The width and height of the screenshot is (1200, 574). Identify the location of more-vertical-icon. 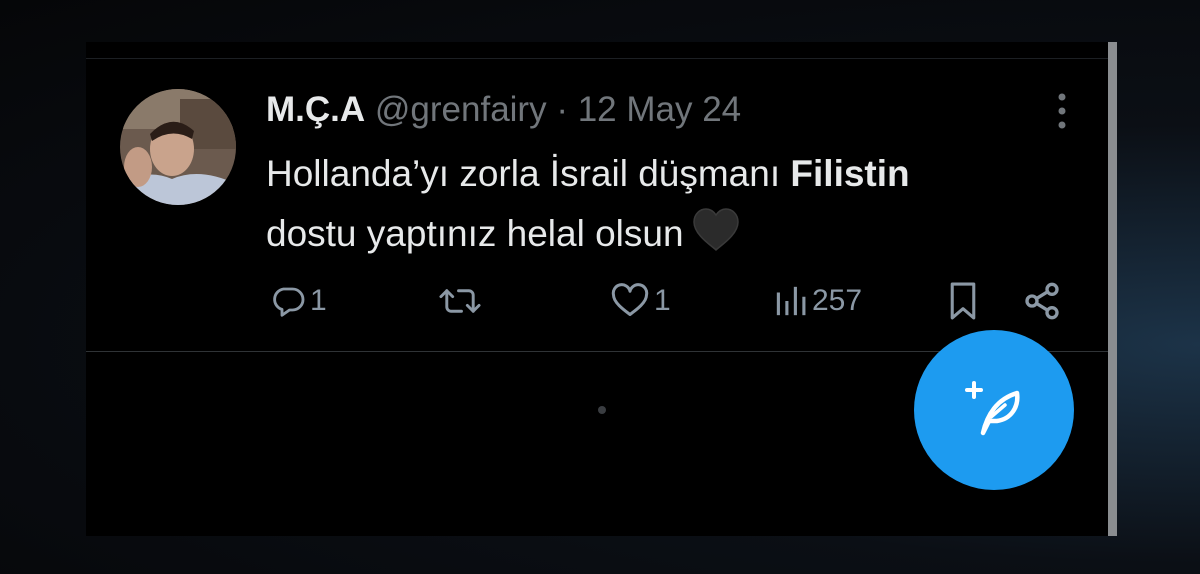
(1062, 111).